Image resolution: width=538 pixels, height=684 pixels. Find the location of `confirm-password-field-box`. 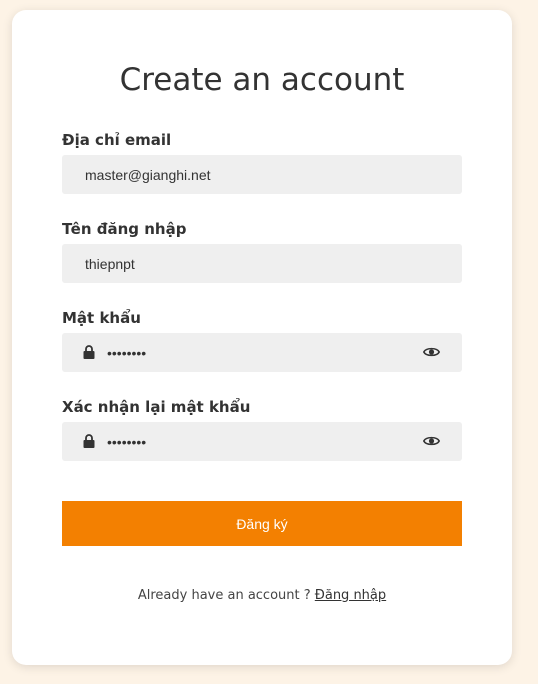

confirm-password-field-box is located at coordinates (262, 441).